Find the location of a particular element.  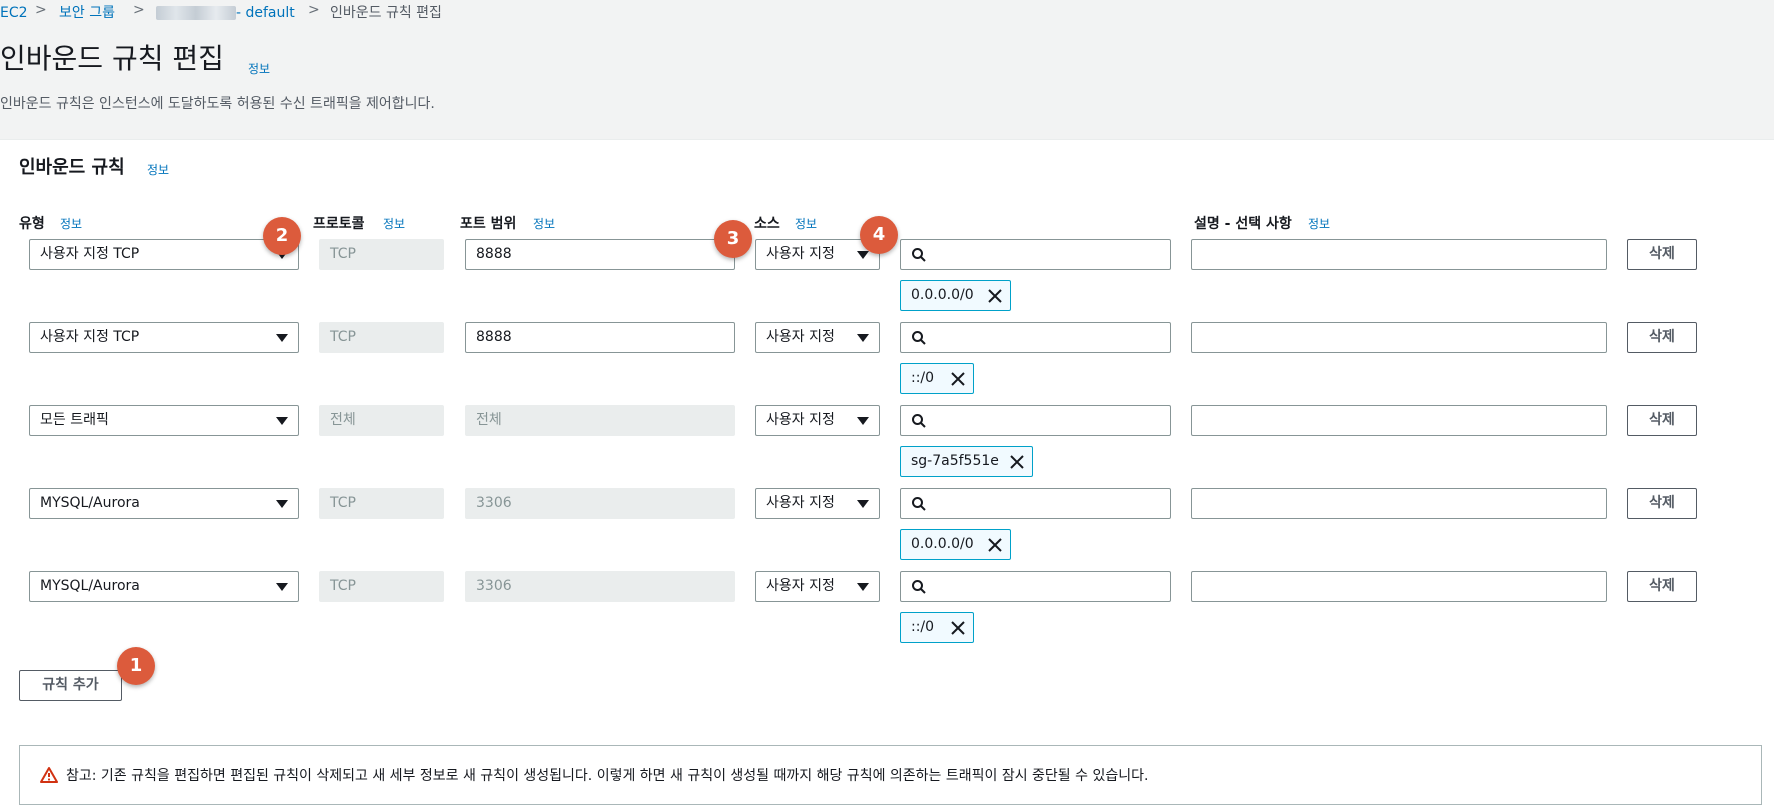

breadcrumb-security-groups: 보안 그룹 is located at coordinates (87, 13).